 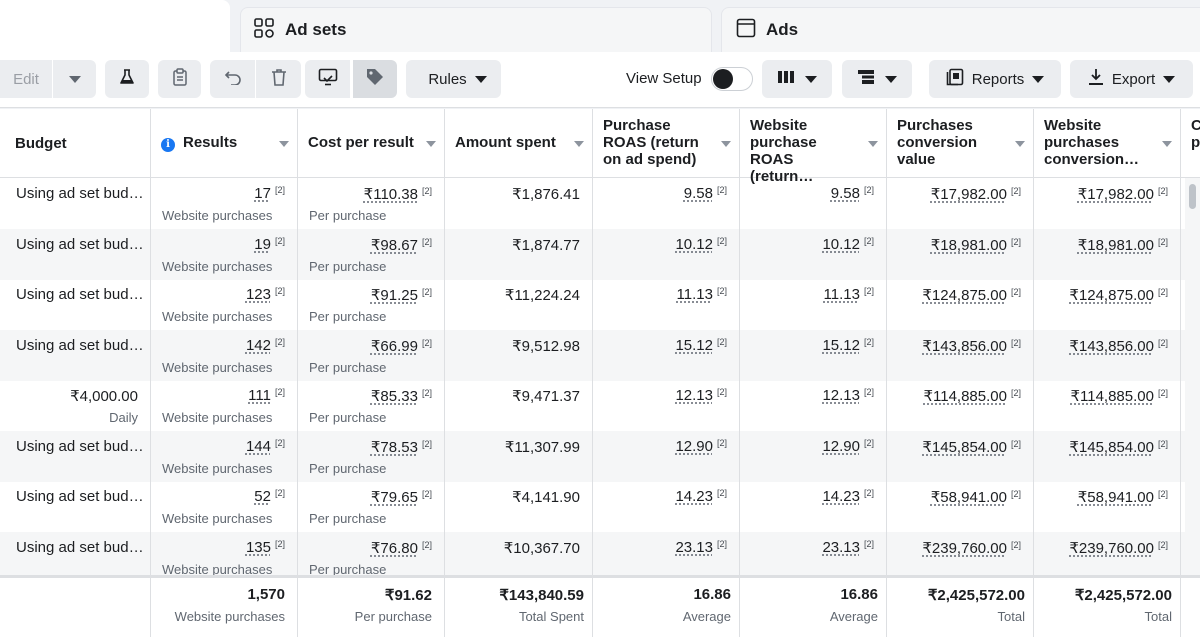 I want to click on cell-cost-per-result: ₹79.65 [2] Per purchase, so click(x=371, y=506).